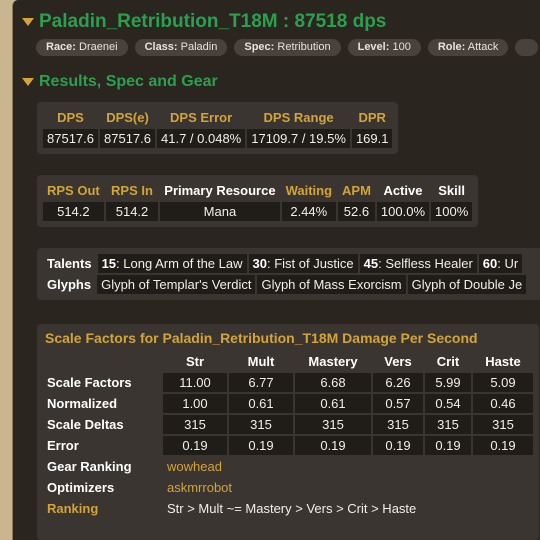 This screenshot has height=540, width=540. I want to click on glyph-item: Glyph of Mass Exorcism, so click(331, 284).